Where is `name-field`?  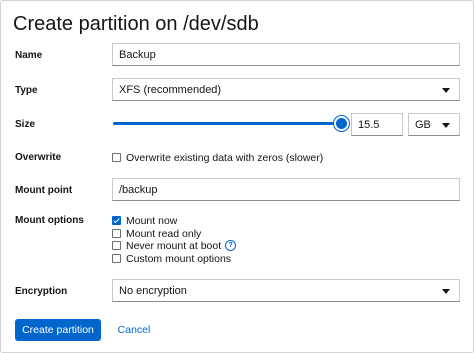
name-field is located at coordinates (286, 54).